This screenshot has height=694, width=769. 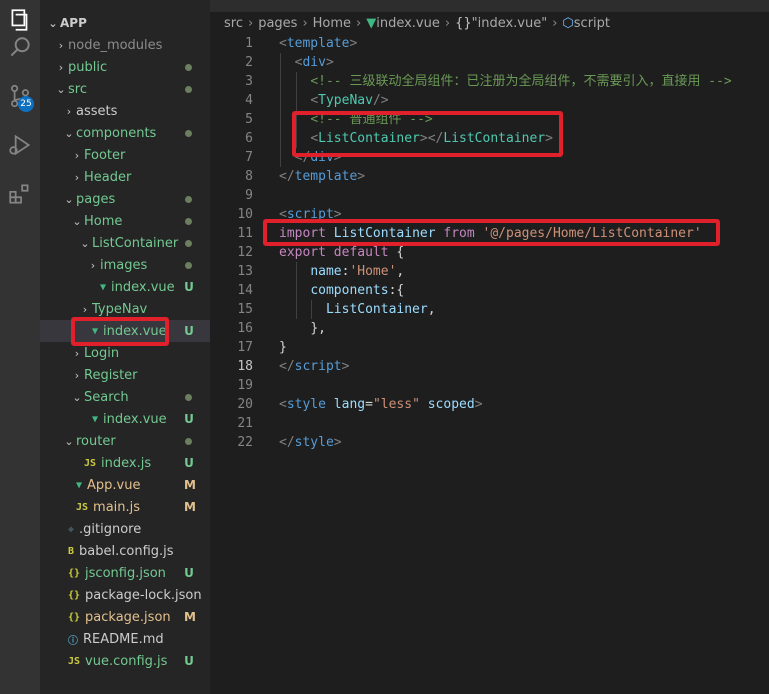 I want to click on braces-icon: {}, so click(x=463, y=23).